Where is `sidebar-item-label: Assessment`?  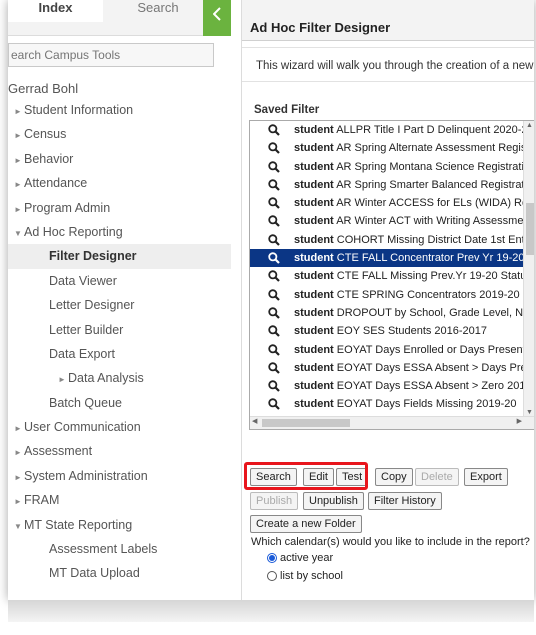
sidebar-item-label: Assessment is located at coordinates (58, 451).